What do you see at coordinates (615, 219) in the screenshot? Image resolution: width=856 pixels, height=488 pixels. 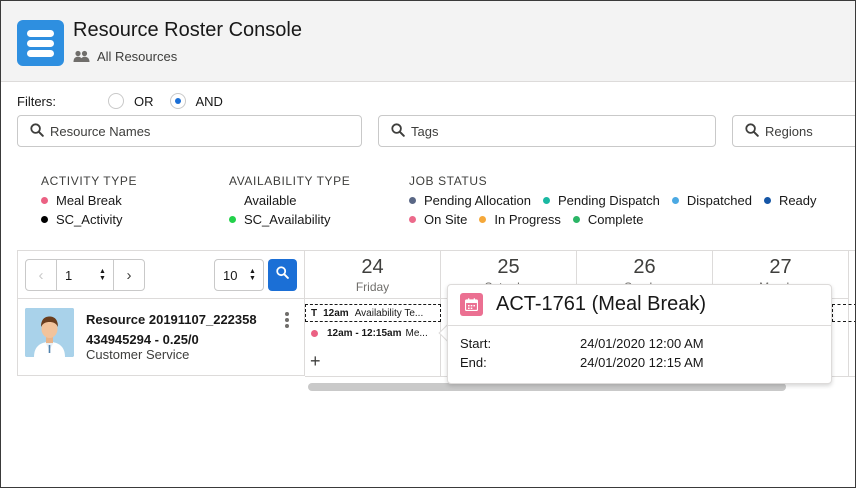 I see `legend-label: Complete` at bounding box center [615, 219].